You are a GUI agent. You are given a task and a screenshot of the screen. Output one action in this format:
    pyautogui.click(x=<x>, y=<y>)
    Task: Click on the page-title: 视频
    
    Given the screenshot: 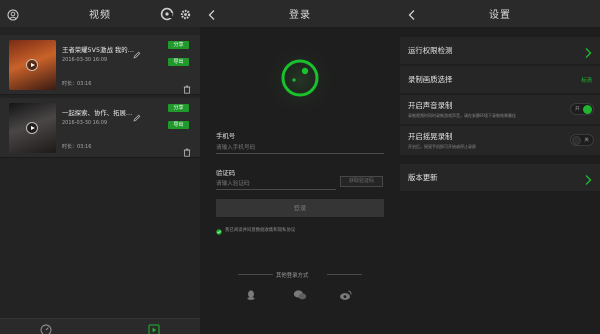 What is the action you would take?
    pyautogui.click(x=100, y=15)
    